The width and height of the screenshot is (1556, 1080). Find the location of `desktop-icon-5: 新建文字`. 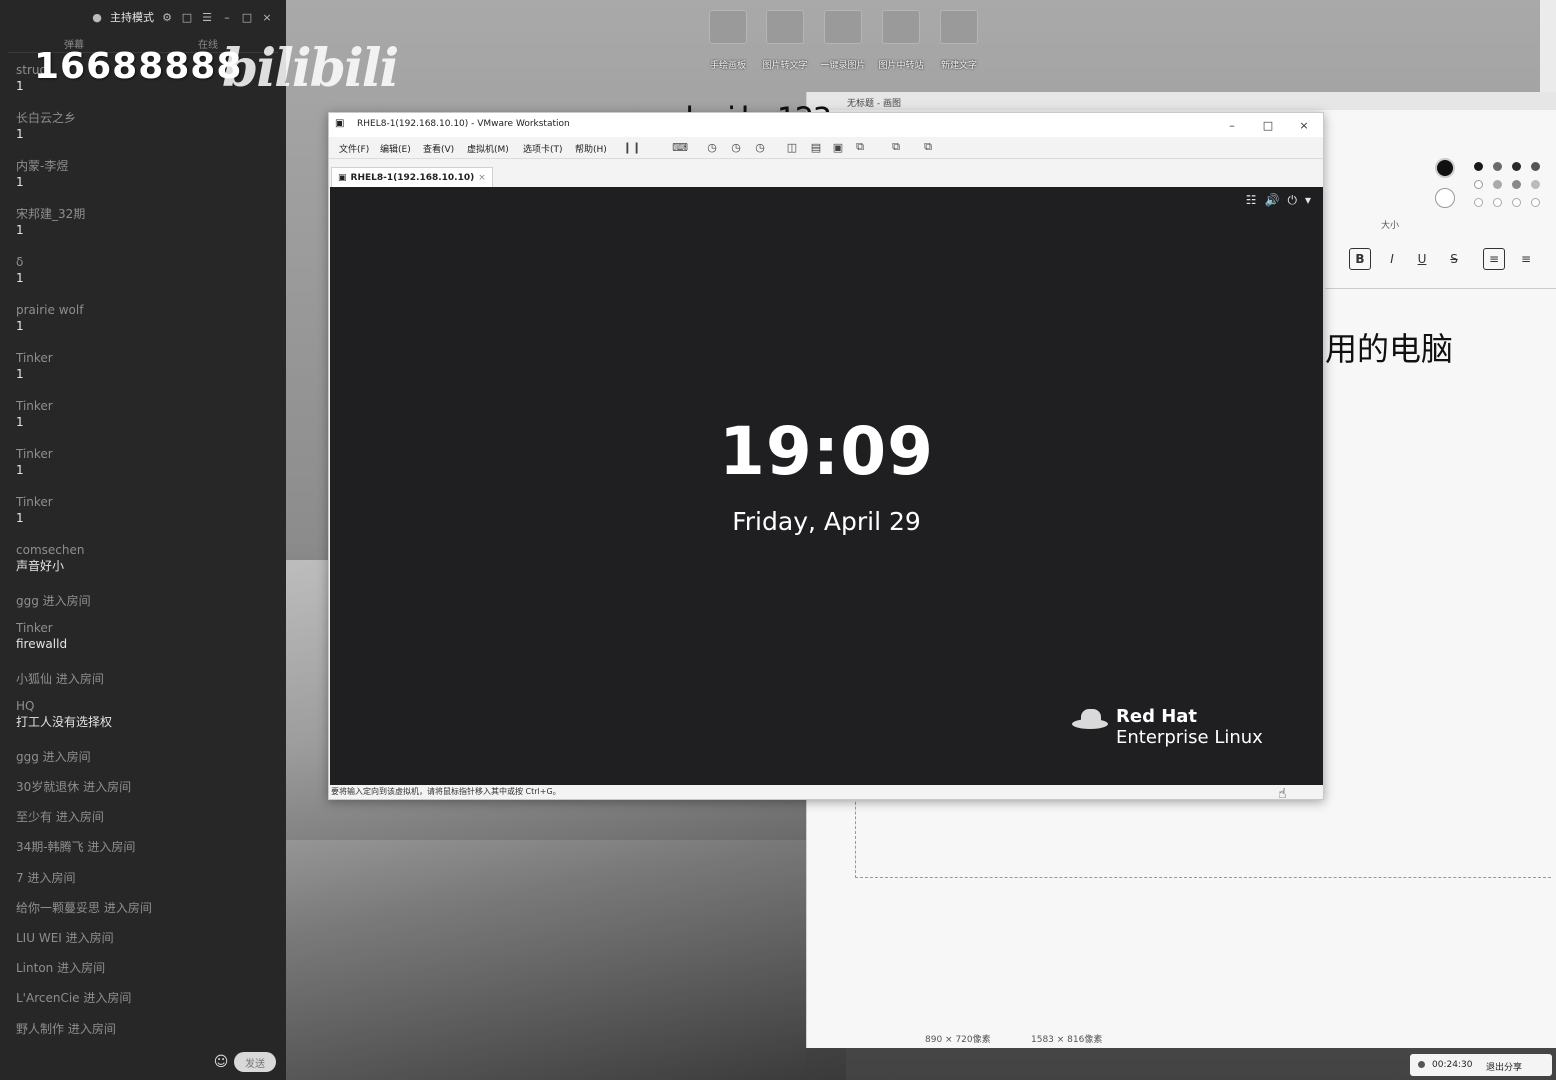

desktop-icon-5: 新建文字 is located at coordinates (959, 40).